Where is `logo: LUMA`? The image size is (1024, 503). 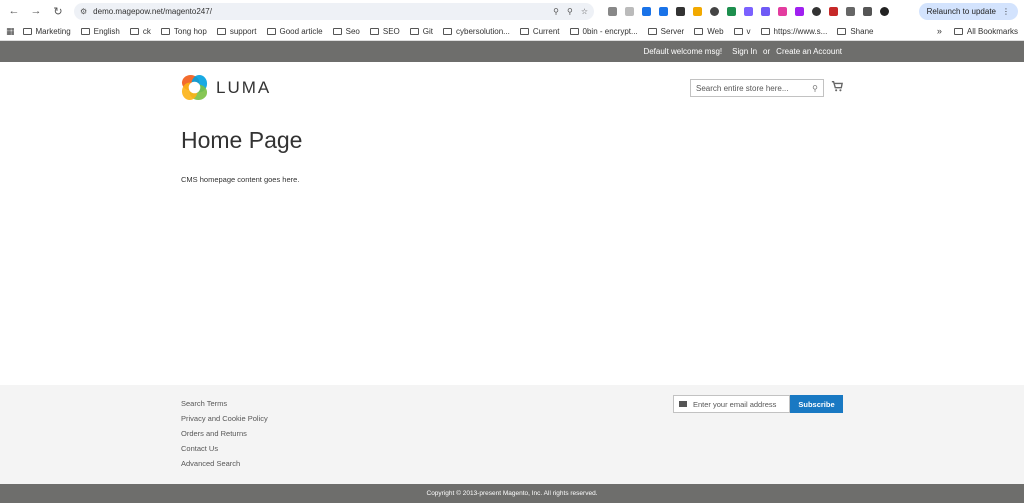 logo: LUMA is located at coordinates (226, 87).